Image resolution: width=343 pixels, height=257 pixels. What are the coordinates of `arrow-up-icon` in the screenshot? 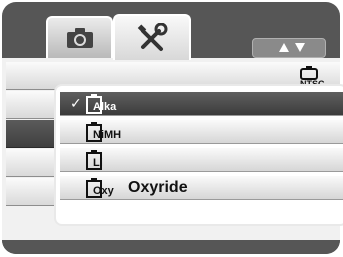 It's located at (284, 47).